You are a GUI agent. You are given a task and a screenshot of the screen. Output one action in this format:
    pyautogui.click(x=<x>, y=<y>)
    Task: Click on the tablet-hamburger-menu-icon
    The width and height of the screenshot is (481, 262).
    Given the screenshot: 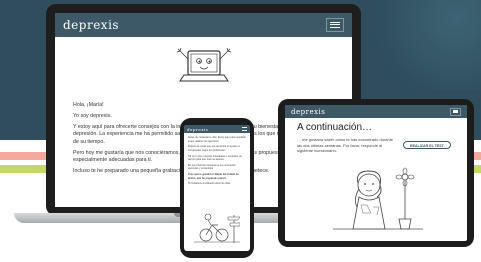 What is the action you would take?
    pyautogui.click(x=455, y=111)
    